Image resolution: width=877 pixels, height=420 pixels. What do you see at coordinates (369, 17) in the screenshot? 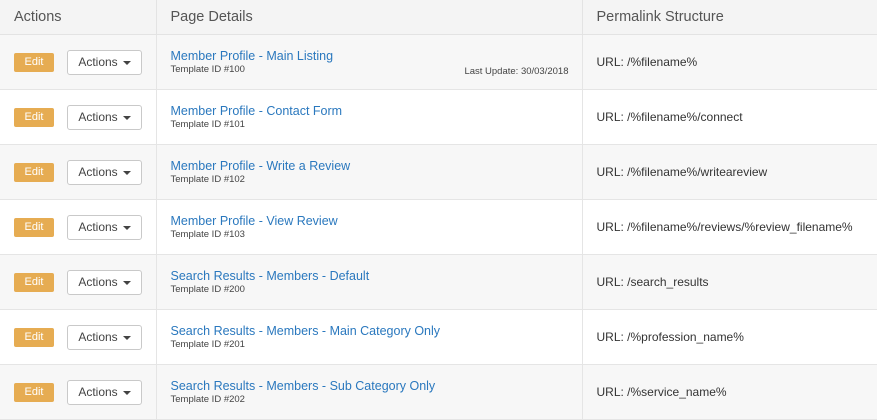
I see `header-page-details: Page Details` at bounding box center [369, 17].